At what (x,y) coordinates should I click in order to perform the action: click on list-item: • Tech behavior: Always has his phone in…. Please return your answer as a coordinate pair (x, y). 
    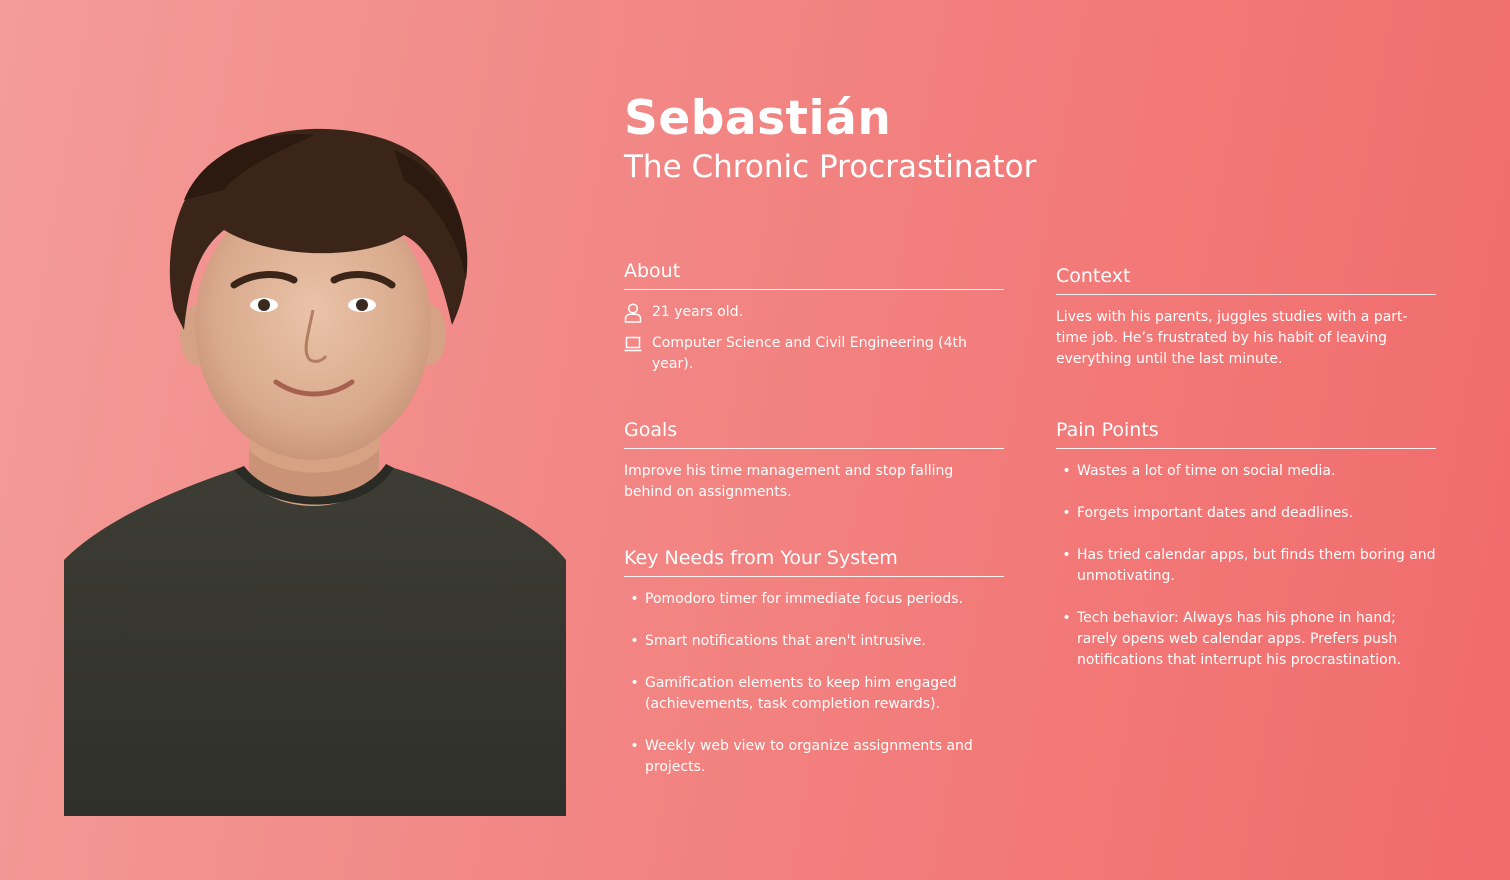
    Looking at the image, I should click on (1246, 639).